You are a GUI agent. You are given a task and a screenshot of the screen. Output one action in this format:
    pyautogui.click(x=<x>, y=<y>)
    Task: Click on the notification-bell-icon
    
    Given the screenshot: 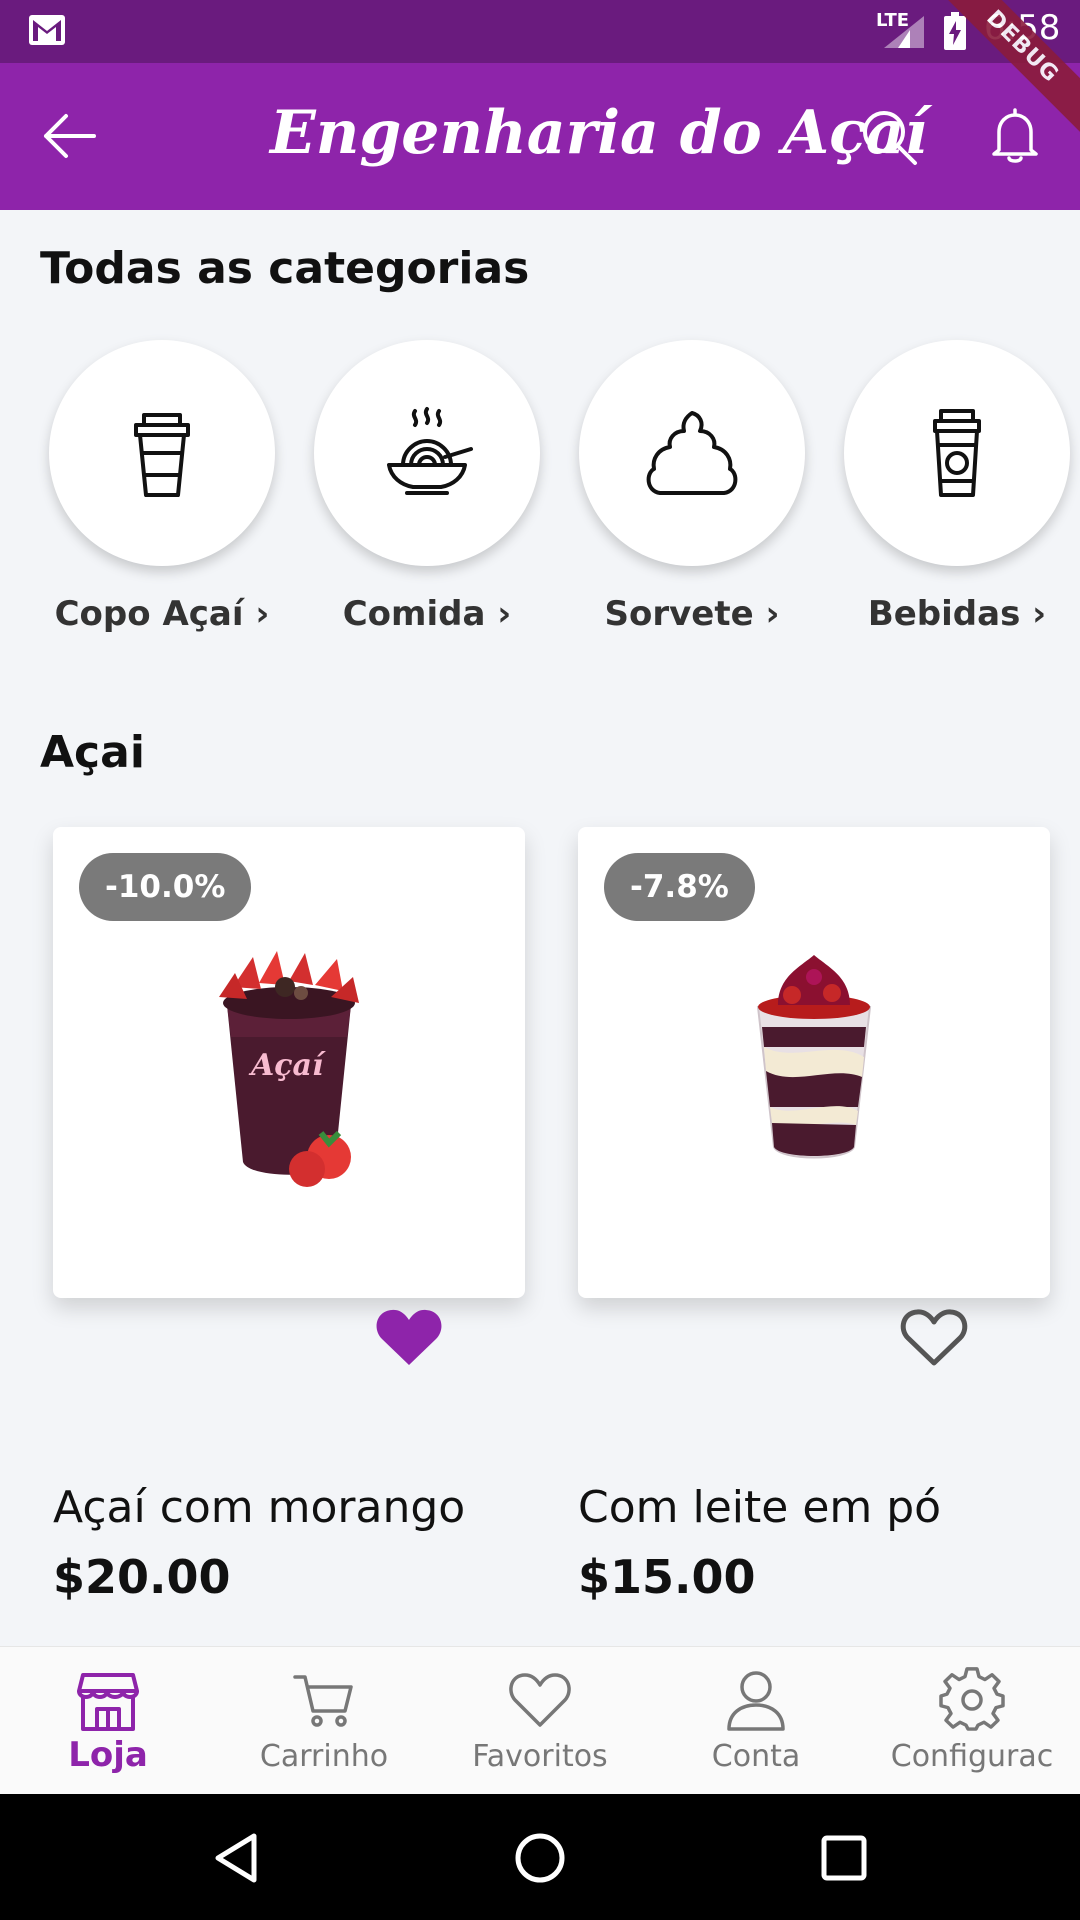 What is the action you would take?
    pyautogui.click(x=1015, y=135)
    